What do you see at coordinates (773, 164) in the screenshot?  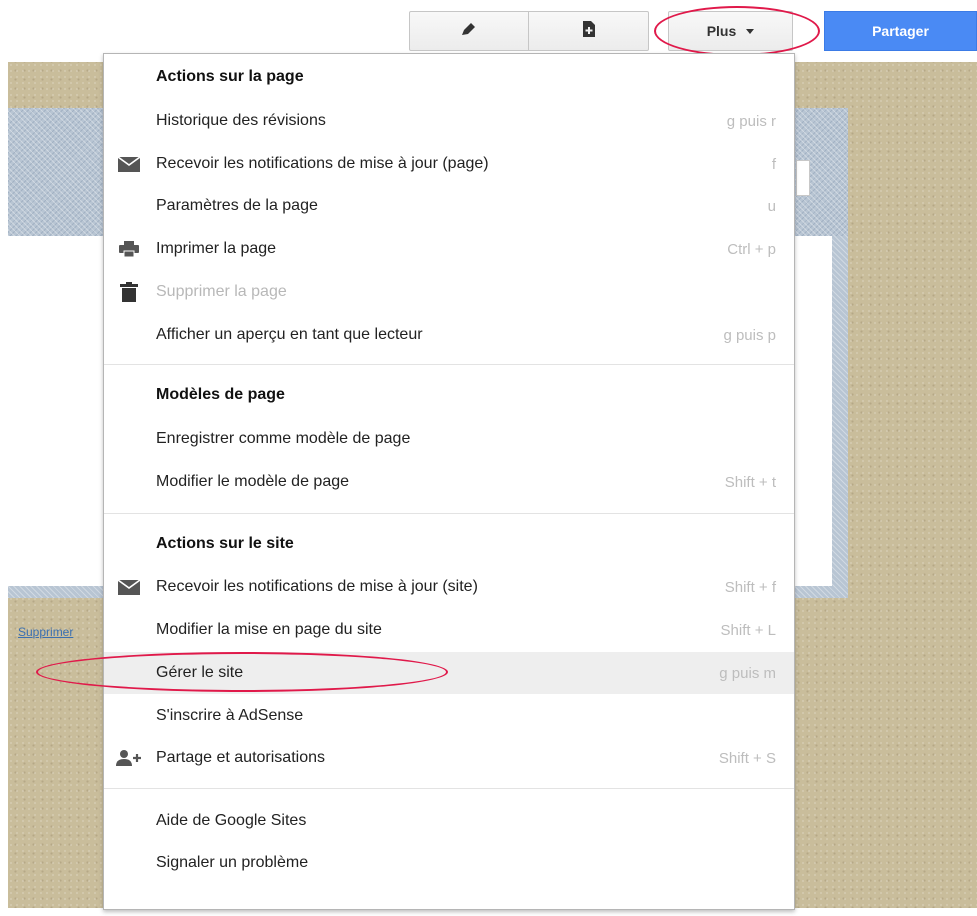 I see `menu-item-shortcut: f` at bounding box center [773, 164].